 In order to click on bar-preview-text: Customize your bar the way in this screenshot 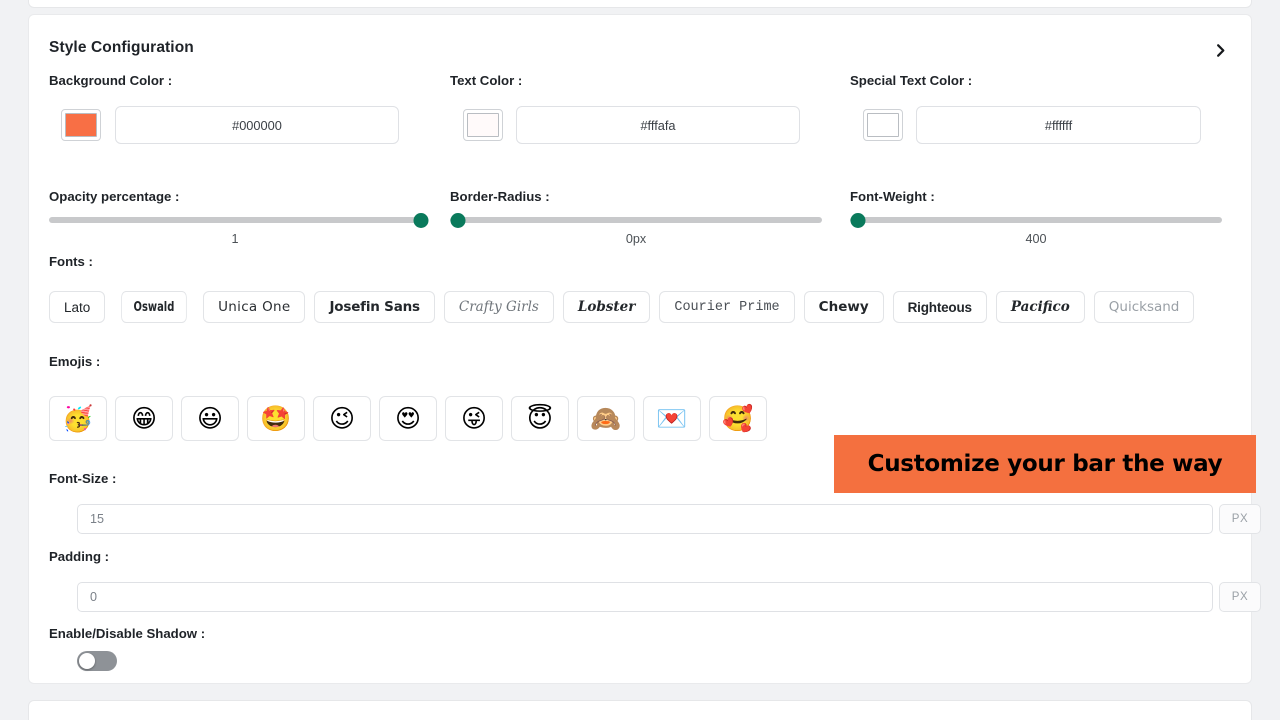, I will do `click(1045, 464)`.